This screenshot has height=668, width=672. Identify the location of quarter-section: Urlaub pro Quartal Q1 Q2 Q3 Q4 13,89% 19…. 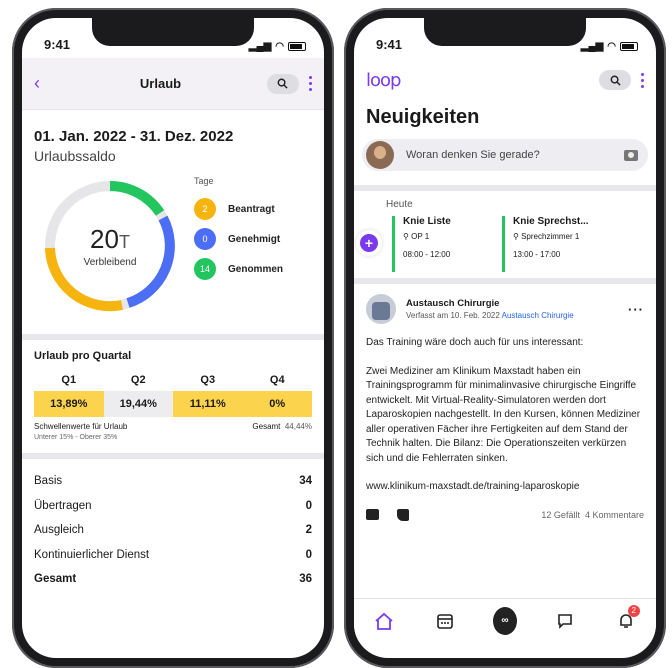
(173, 395).